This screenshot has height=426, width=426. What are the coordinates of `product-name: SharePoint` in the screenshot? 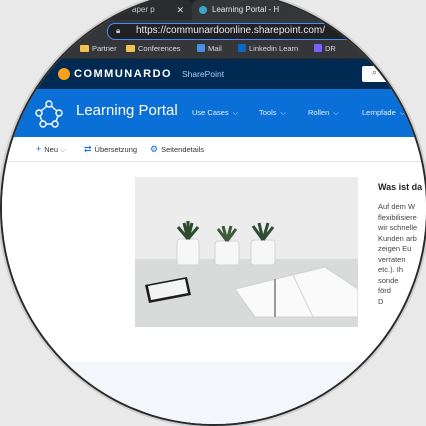 It's located at (203, 74).